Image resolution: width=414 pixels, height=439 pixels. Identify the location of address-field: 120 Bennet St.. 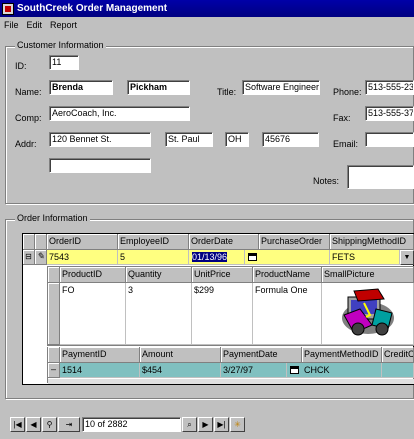
(100, 139).